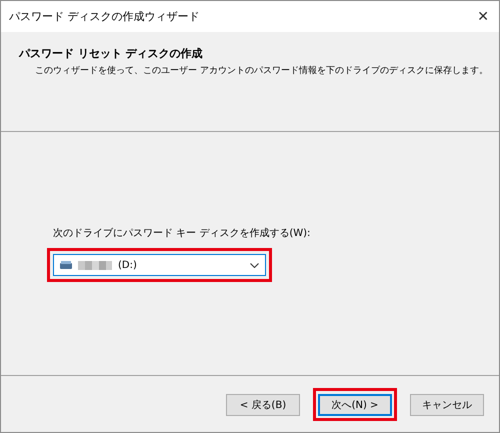  Describe the element at coordinates (263, 405) in the screenshot. I see `wizard-button: < 戻る(B)` at that location.